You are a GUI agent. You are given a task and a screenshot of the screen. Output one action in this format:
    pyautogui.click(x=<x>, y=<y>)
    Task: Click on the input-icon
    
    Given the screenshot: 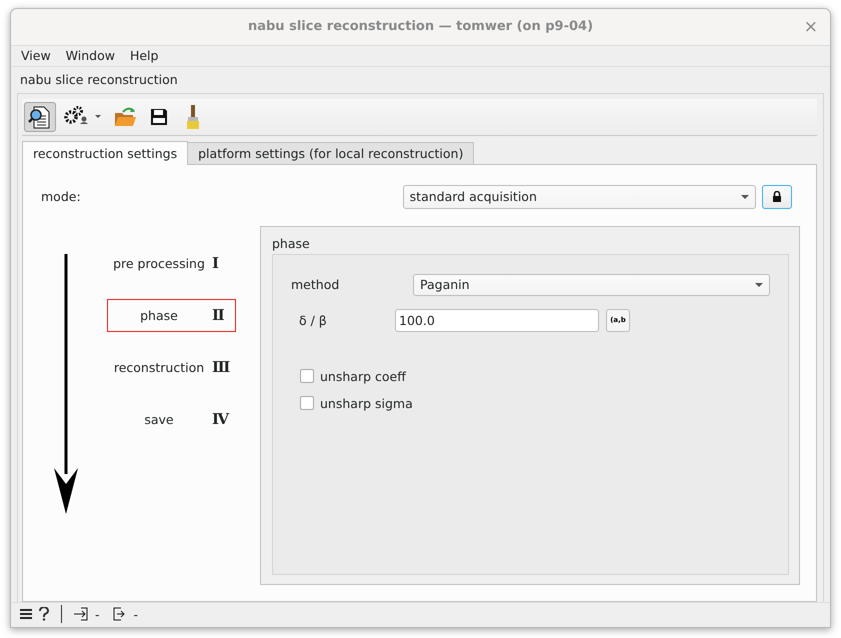 What is the action you would take?
    pyautogui.click(x=81, y=614)
    